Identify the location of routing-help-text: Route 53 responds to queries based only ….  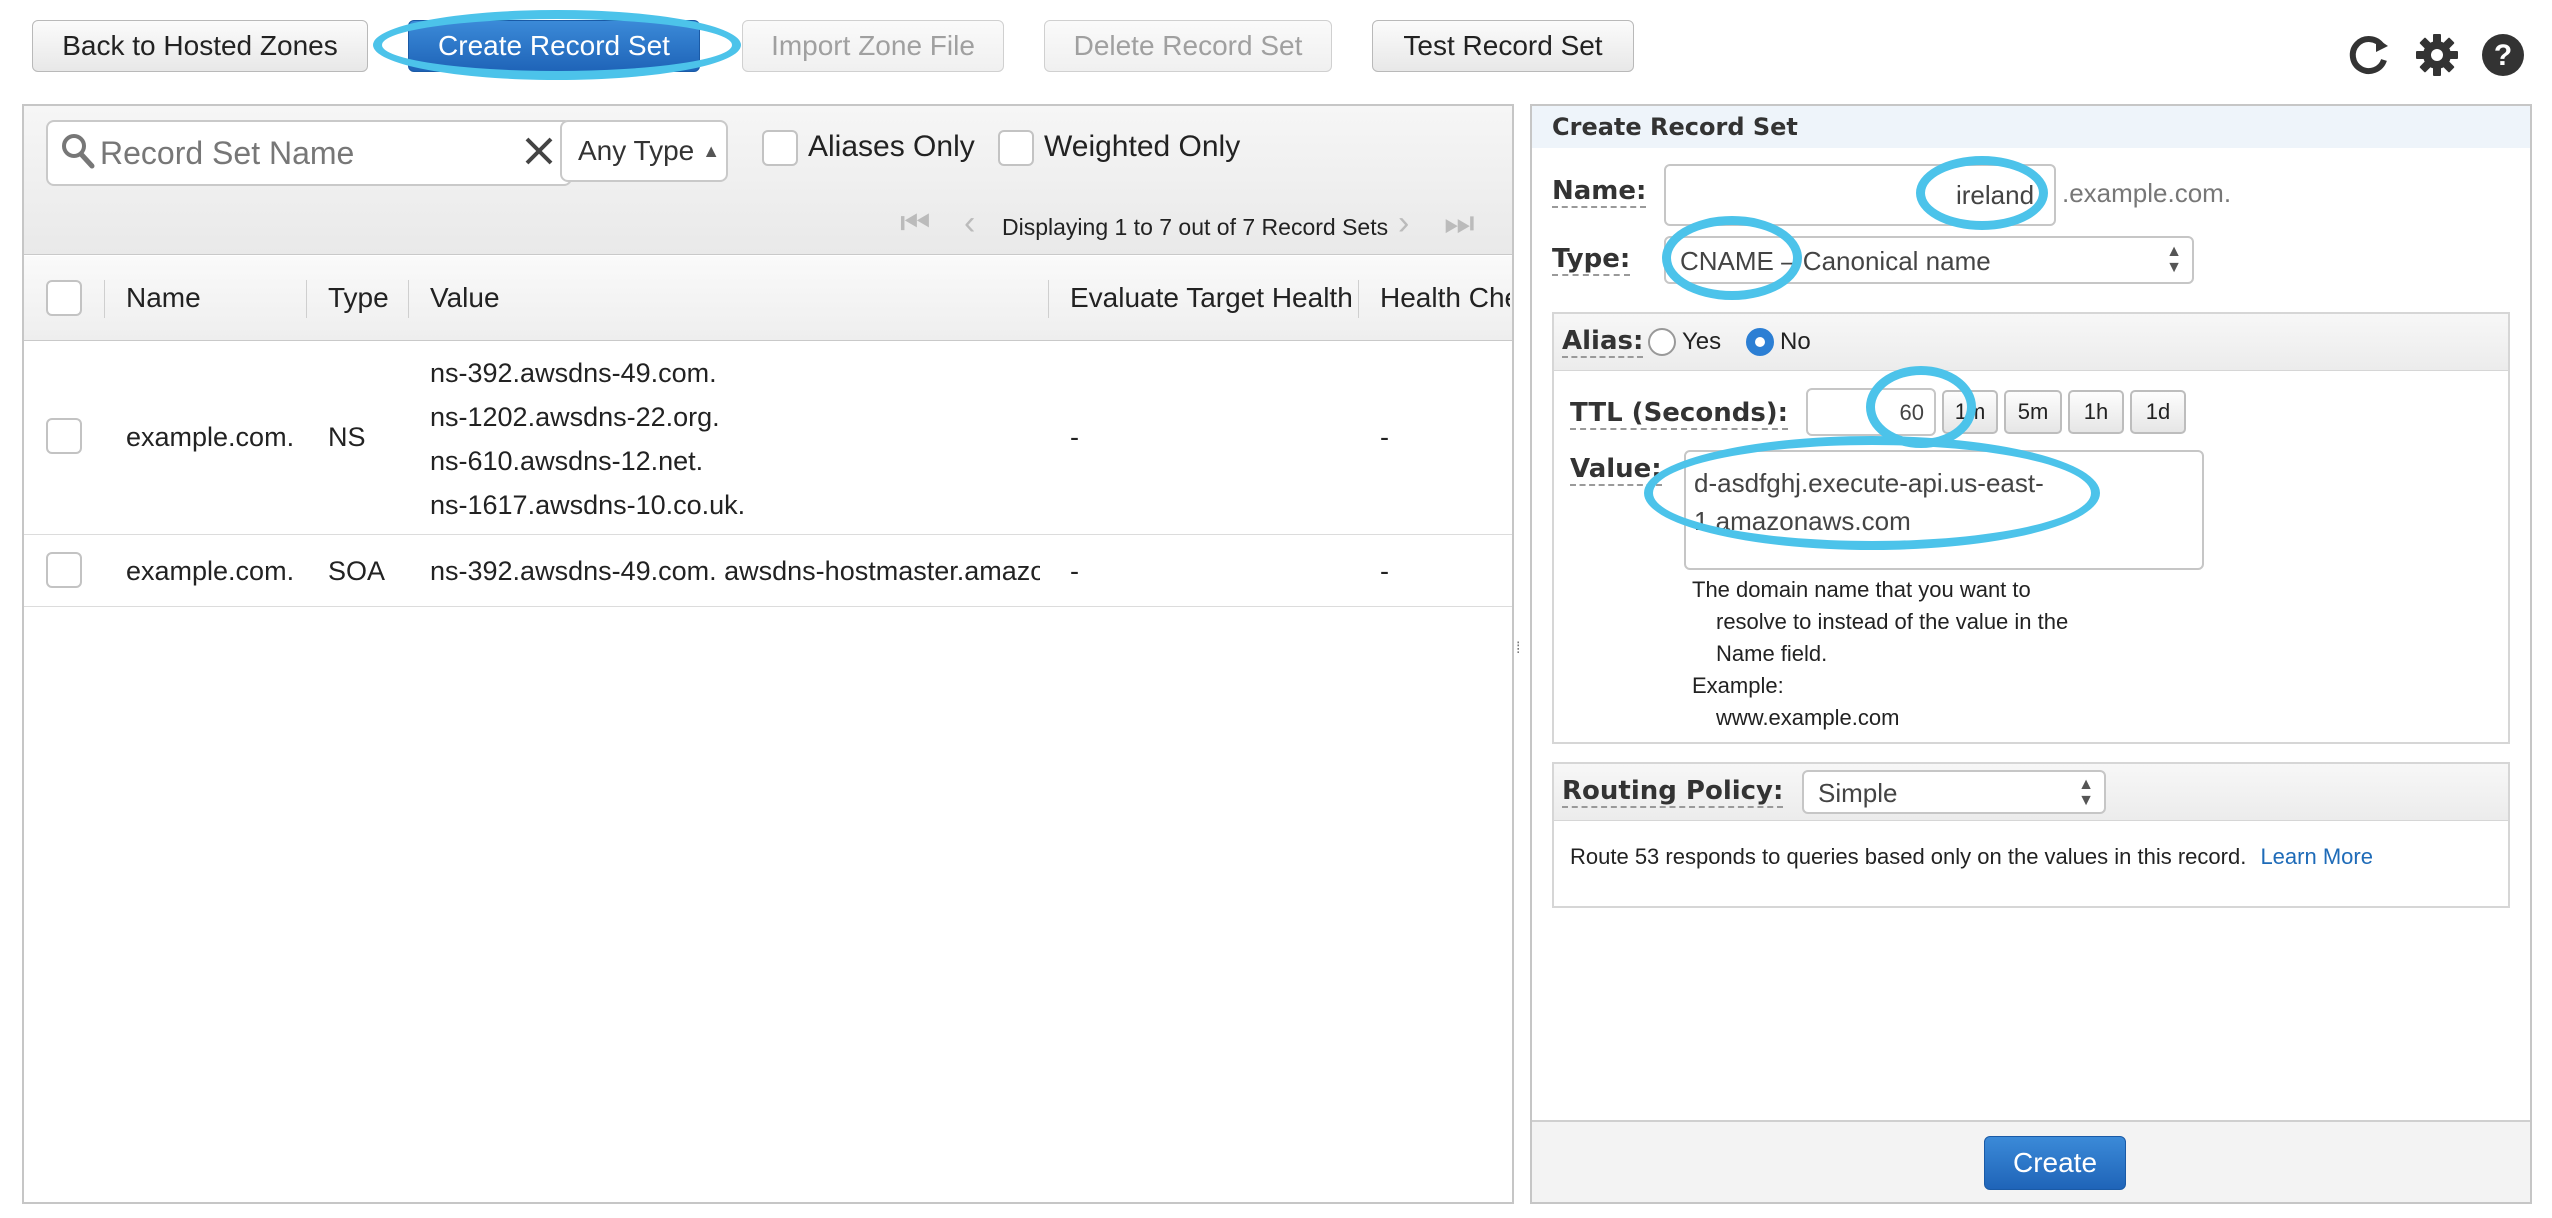
(1908, 856).